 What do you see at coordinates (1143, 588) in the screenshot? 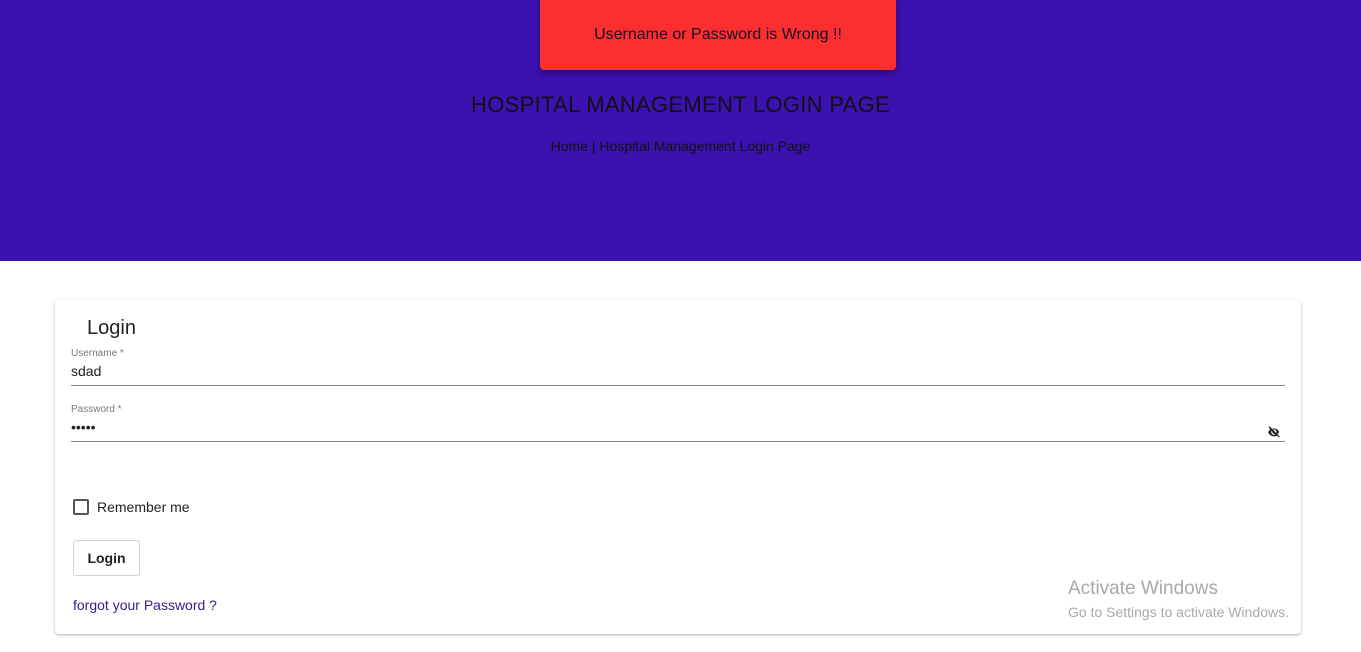
I see `watermark-title: Activate Windows` at bounding box center [1143, 588].